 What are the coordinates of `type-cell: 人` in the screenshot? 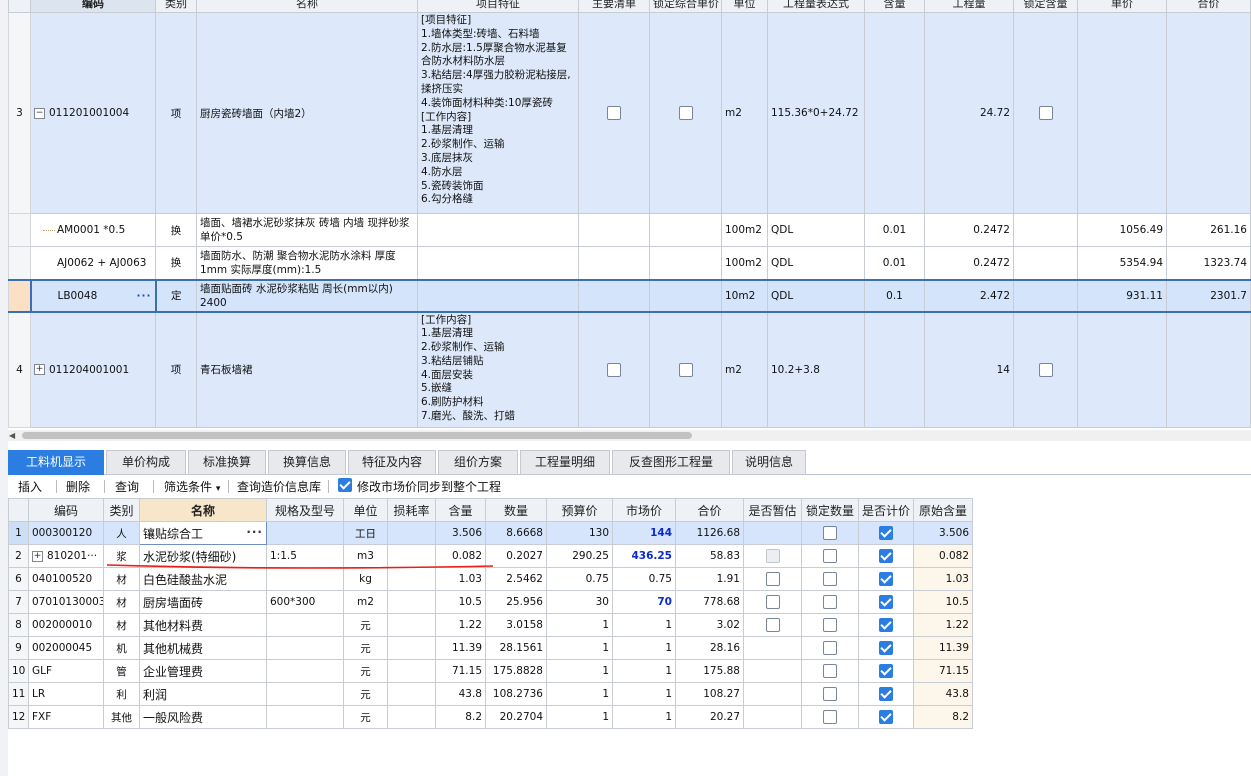 It's located at (121, 533).